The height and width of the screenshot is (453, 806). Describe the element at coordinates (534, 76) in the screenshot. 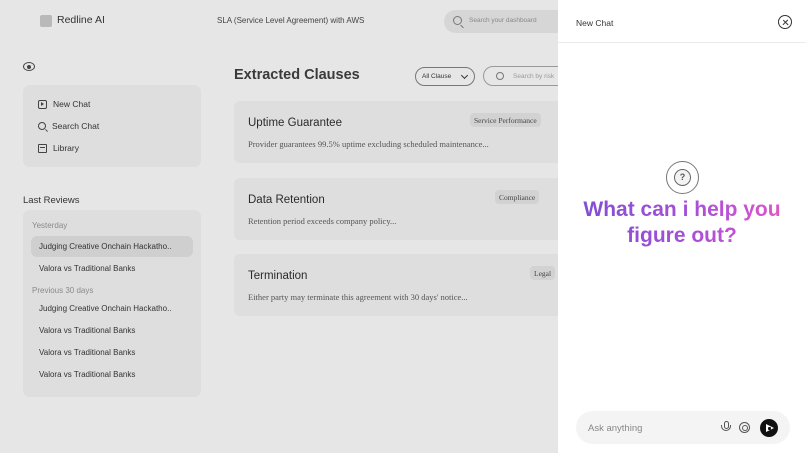

I see `risk-search-placeholder: Search by risk` at that location.